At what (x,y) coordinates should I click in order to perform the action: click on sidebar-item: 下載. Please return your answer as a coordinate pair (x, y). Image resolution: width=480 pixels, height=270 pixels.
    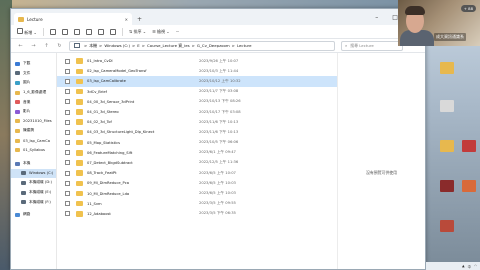
    Looking at the image, I should click on (33, 64).